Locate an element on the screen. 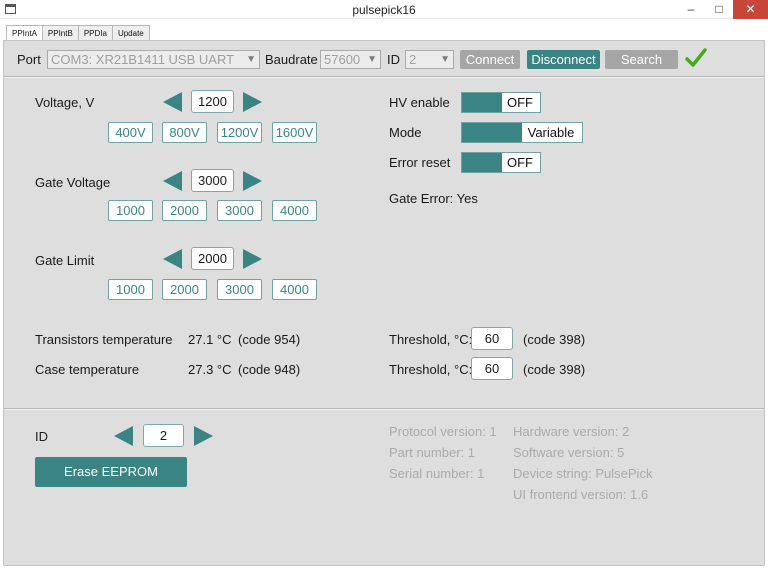 This screenshot has width=768, height=569. hardware-version: Hardware version: 2 is located at coordinates (571, 431).